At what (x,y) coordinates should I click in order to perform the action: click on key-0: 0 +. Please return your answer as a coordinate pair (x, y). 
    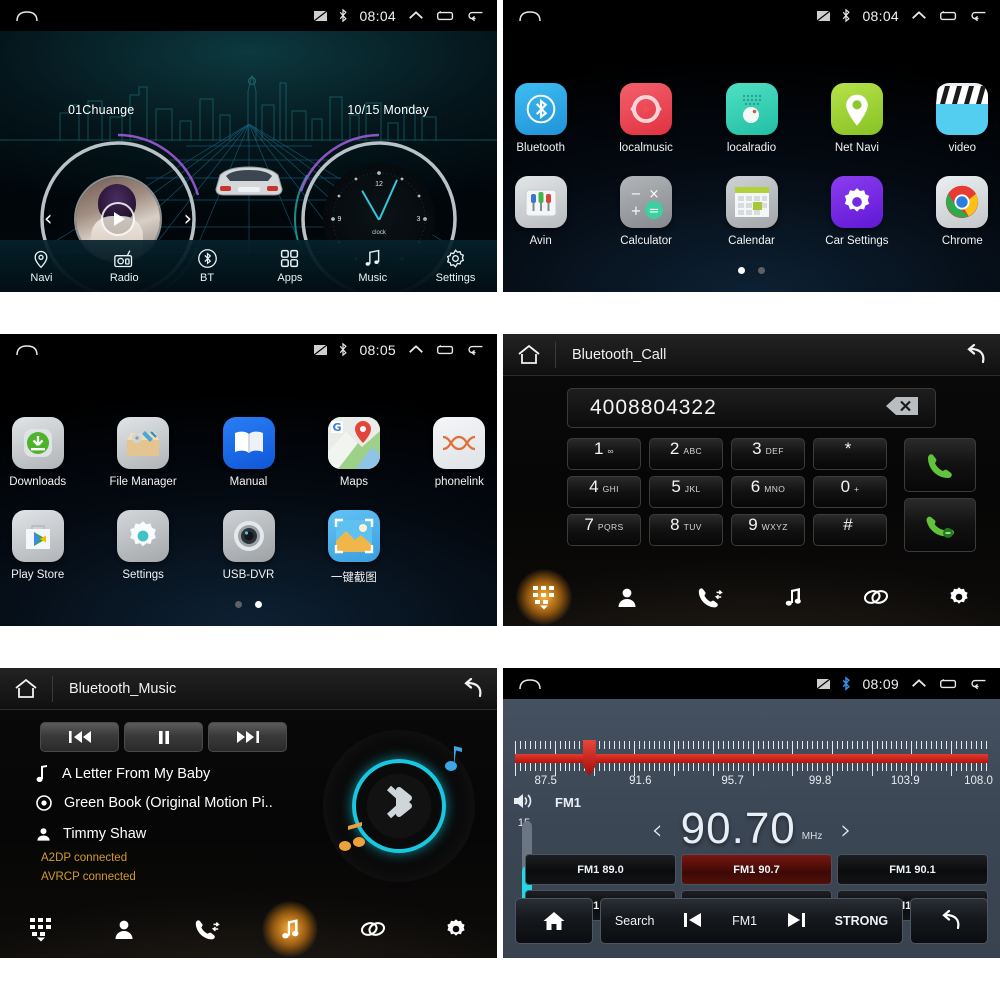
    Looking at the image, I should click on (850, 492).